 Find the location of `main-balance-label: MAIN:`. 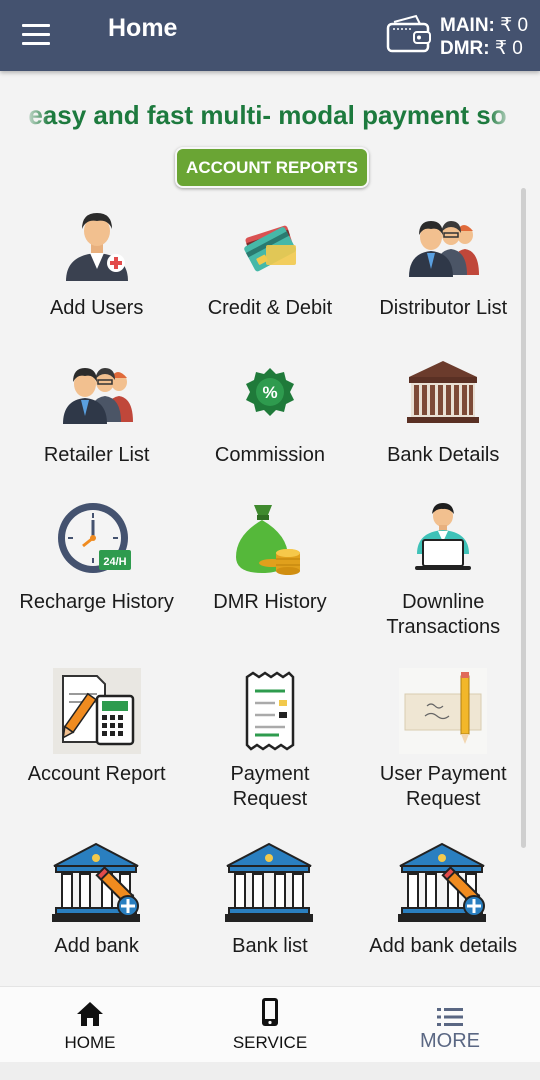

main-balance-label: MAIN: is located at coordinates (467, 25).